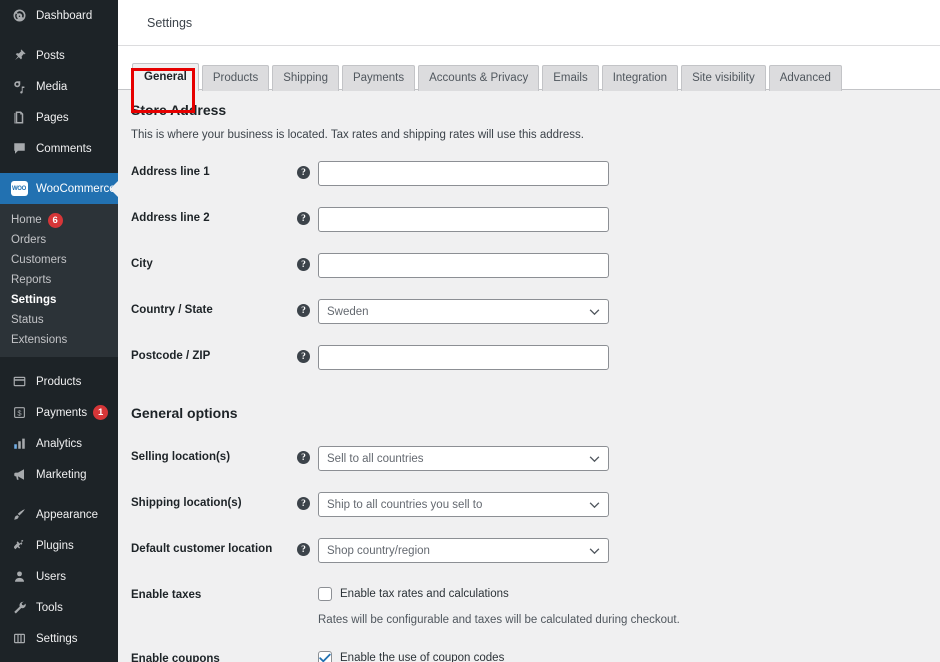 The width and height of the screenshot is (940, 662). Describe the element at coordinates (59, 658) in the screenshot. I see `sidebar-item-collapse-menu: Collapse menu` at that location.